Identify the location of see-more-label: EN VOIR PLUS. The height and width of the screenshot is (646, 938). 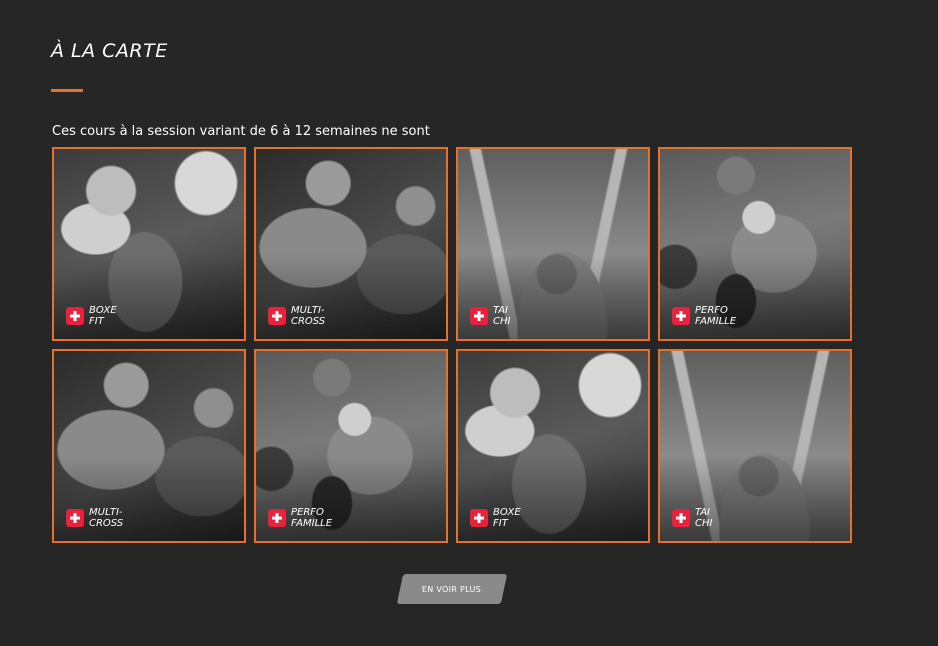
(452, 589).